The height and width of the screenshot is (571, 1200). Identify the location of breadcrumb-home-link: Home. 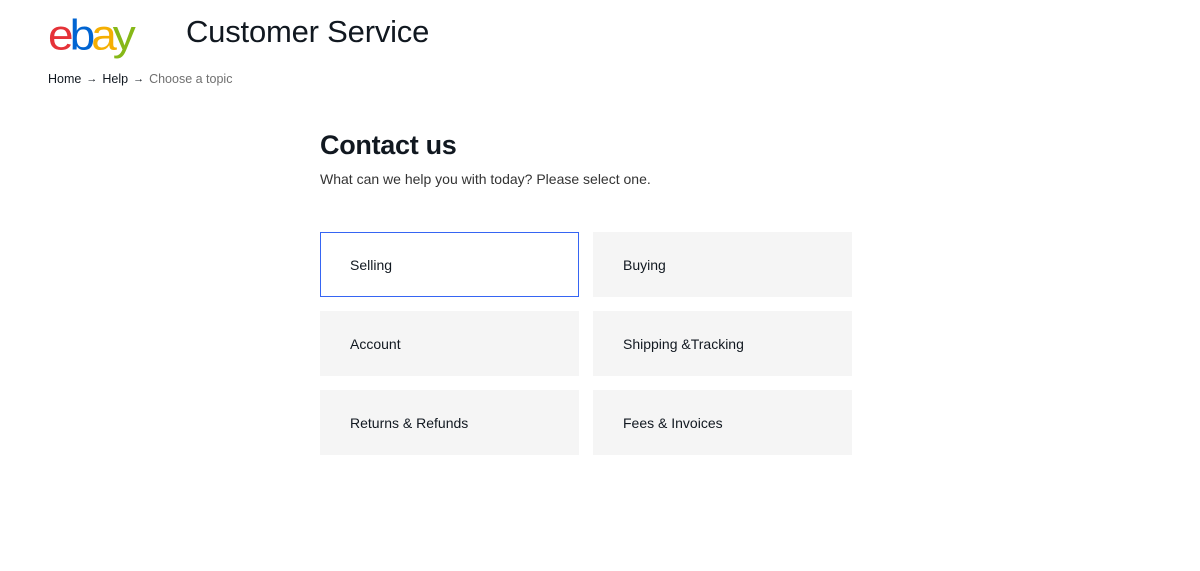
(64, 79).